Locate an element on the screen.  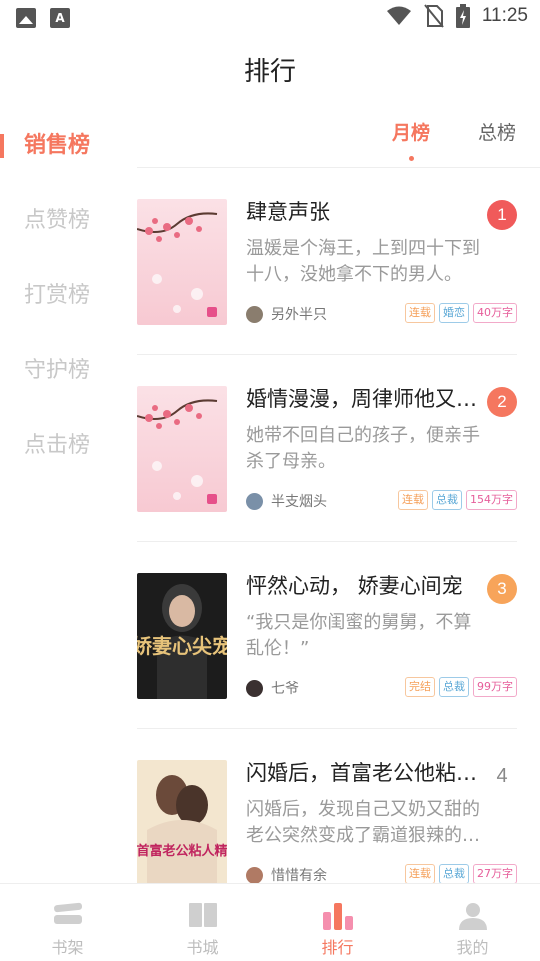
book-title: 肆意声张 is located at coordinates (288, 212).